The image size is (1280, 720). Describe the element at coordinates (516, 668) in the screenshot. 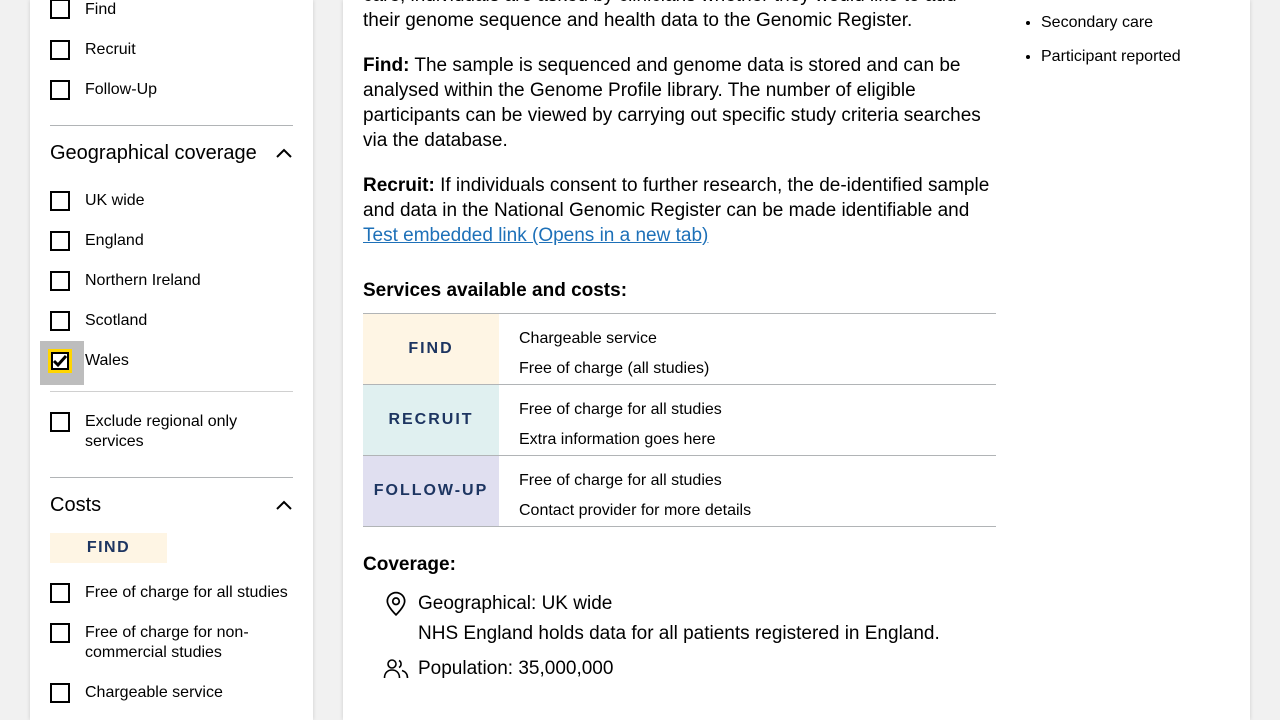

I see `population-line: Population: 35,000,000` at that location.